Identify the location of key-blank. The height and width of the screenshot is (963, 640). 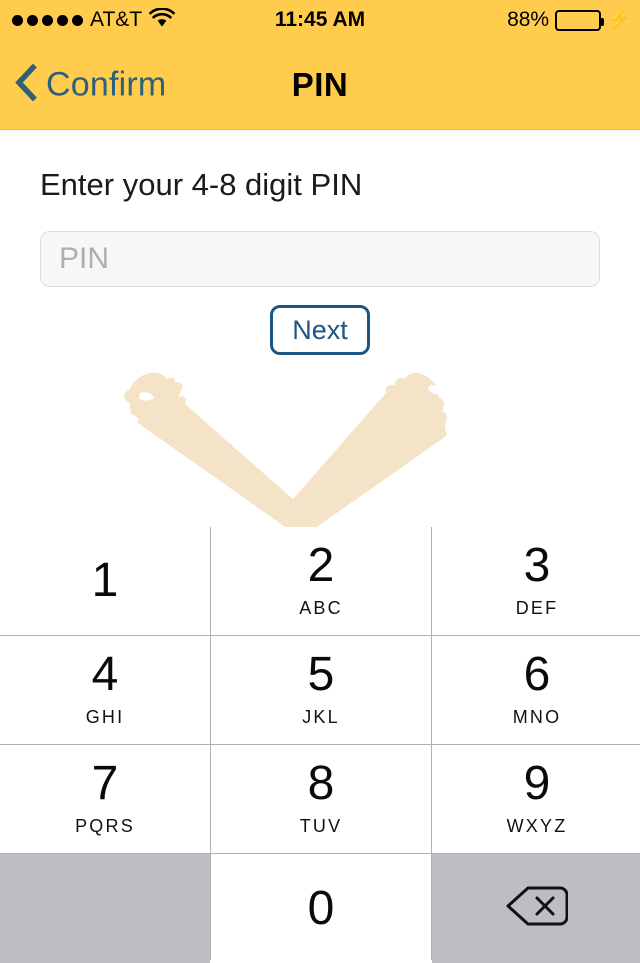
(105, 908).